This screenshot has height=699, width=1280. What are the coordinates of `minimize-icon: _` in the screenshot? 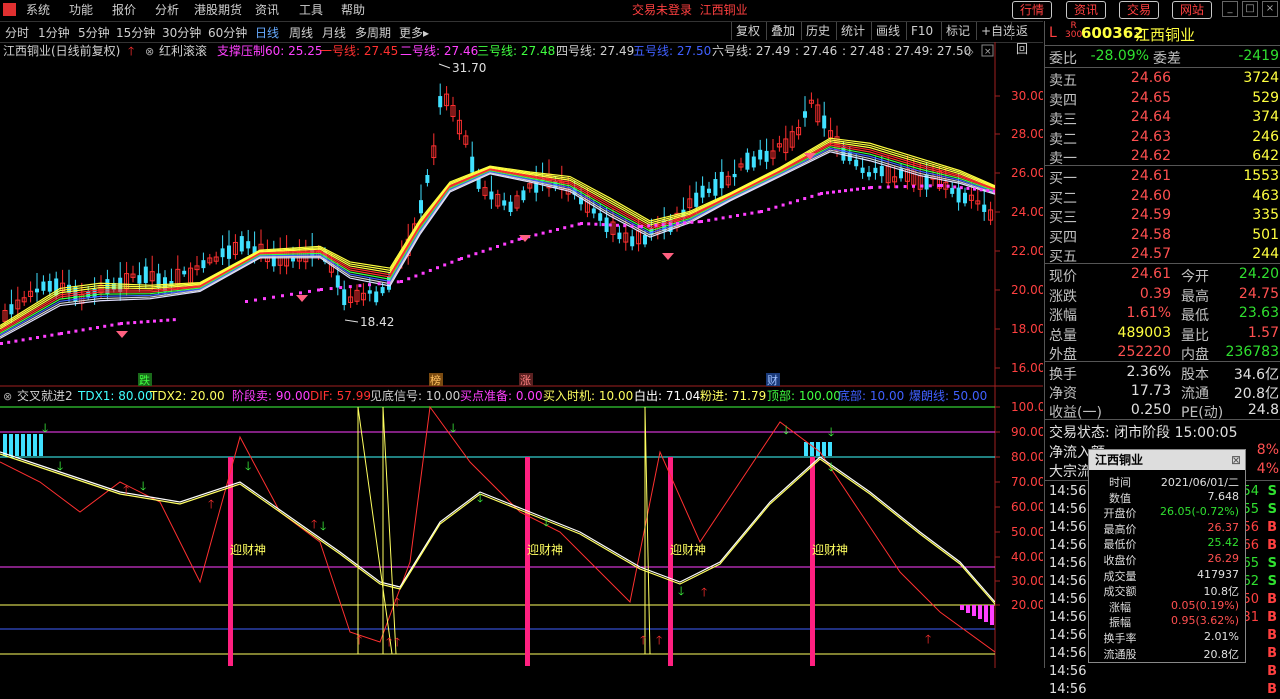 It's located at (1230, 9).